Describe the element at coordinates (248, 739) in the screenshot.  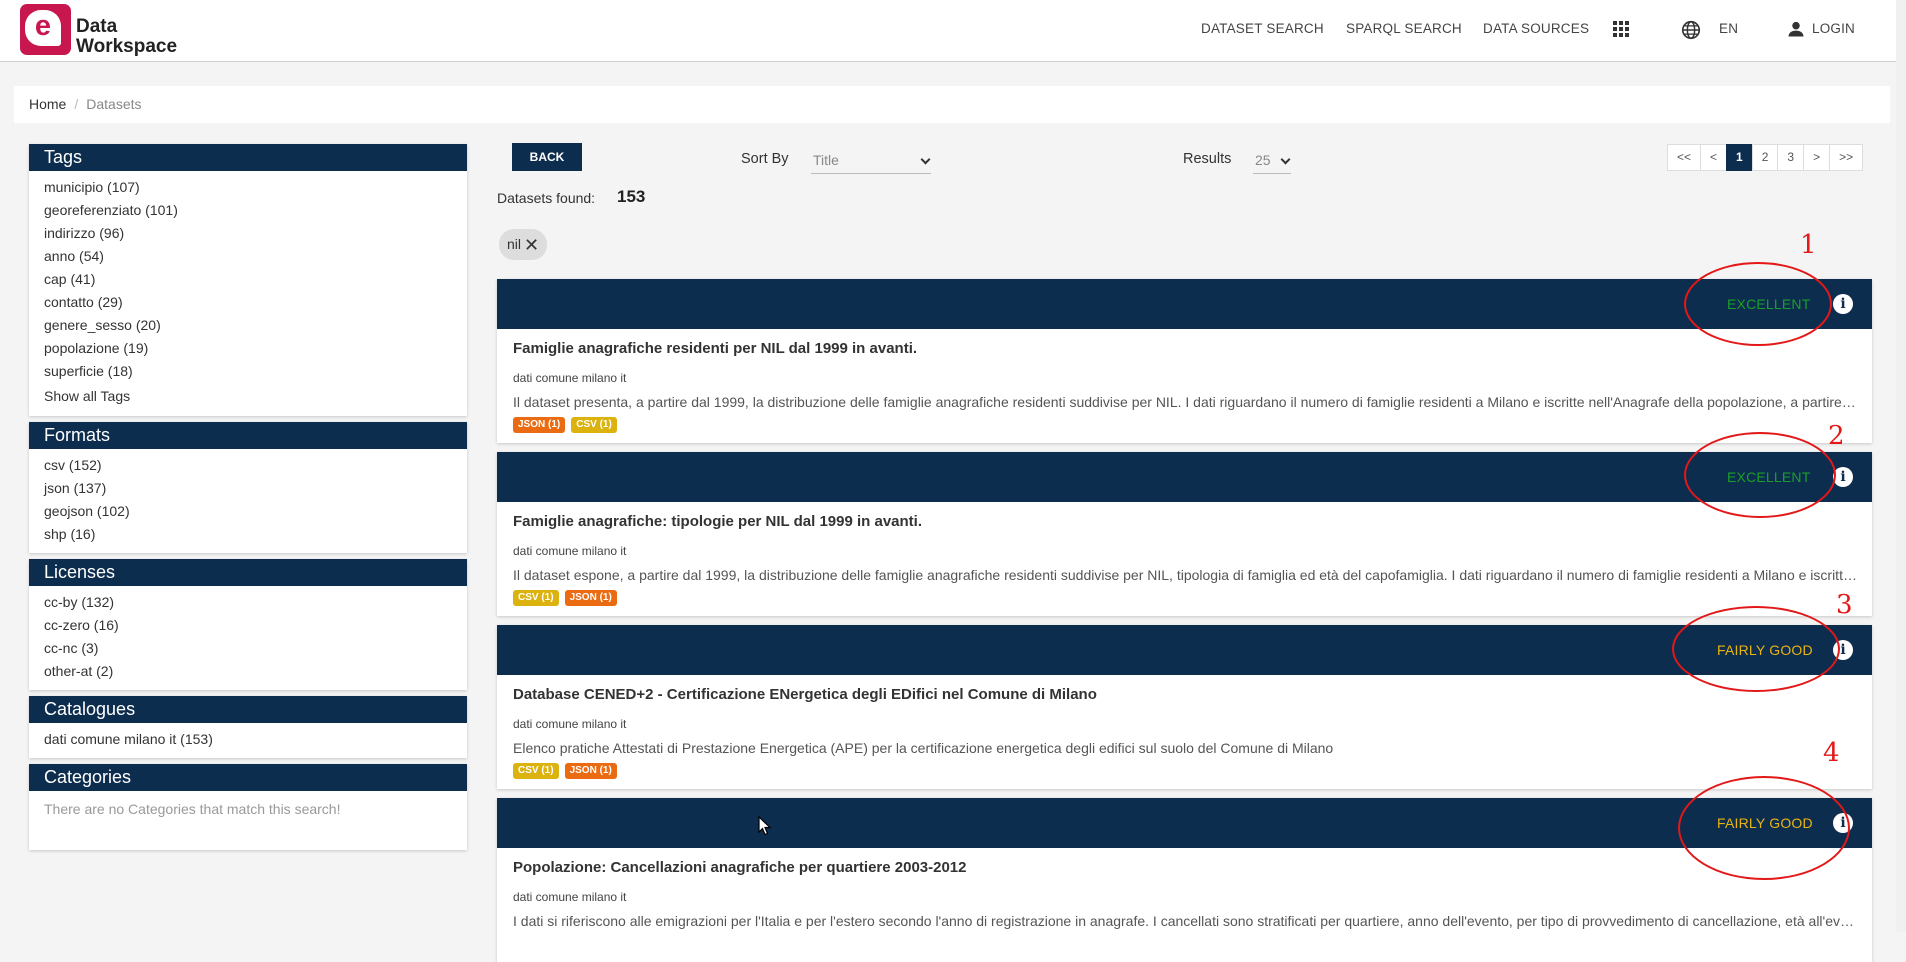
I see `facet-catalogue-item: dati comune milano it (153)` at that location.